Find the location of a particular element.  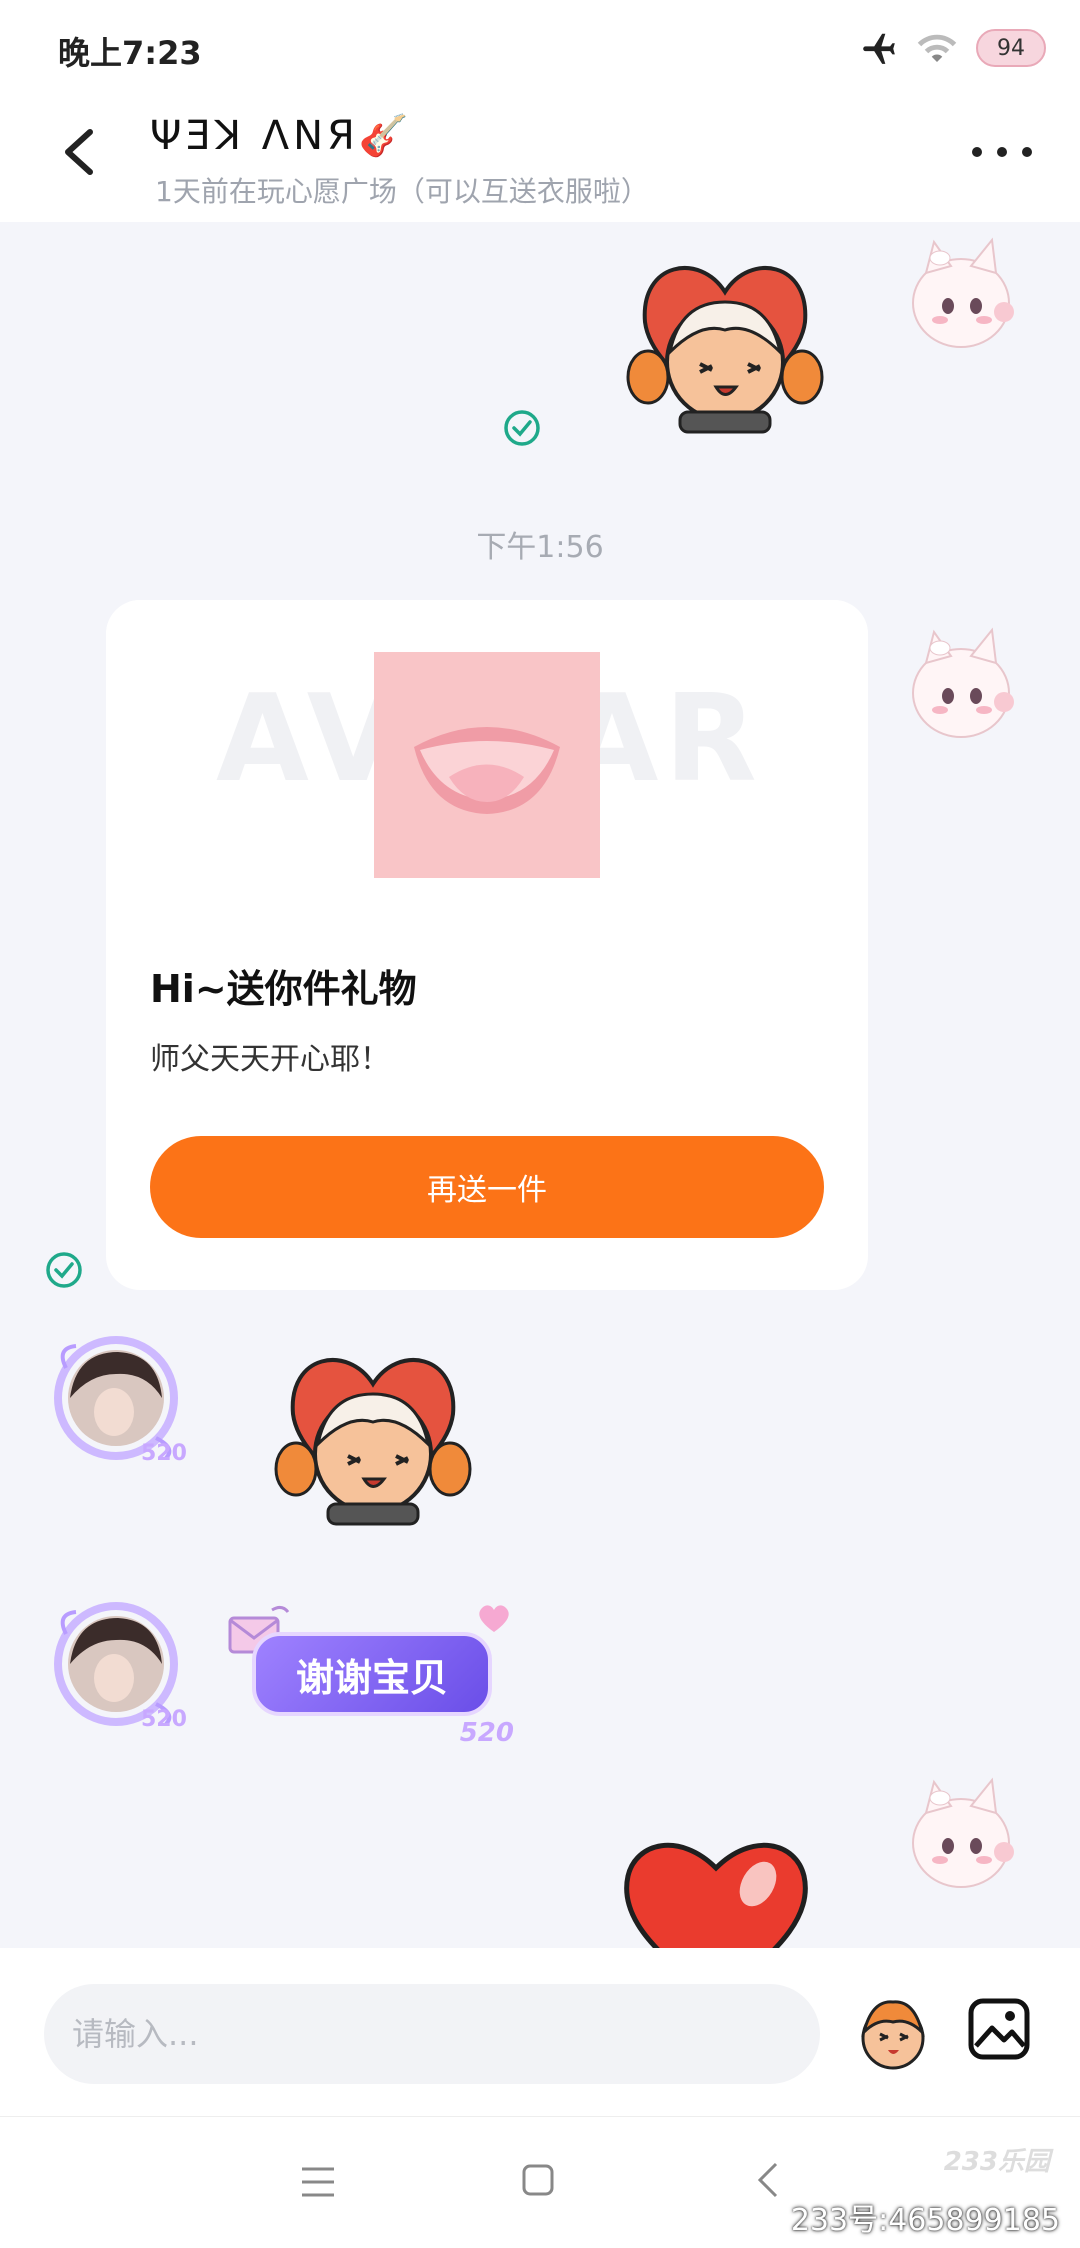

gift-title: Hi~送你件礼物 is located at coordinates (283, 989).